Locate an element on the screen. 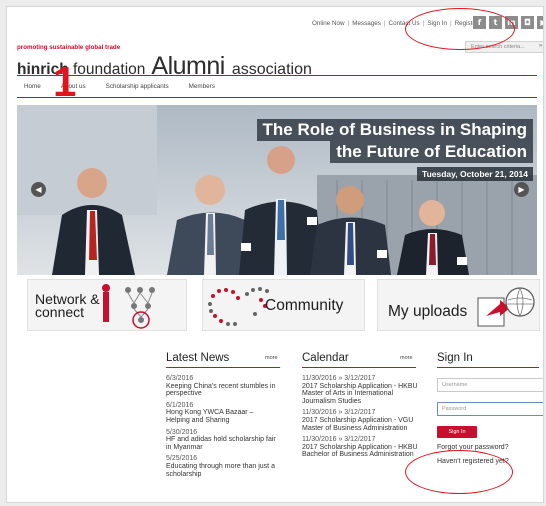 Image resolution: width=546 pixels, height=506 pixels. latest-news-title: Latest News is located at coordinates (198, 358).